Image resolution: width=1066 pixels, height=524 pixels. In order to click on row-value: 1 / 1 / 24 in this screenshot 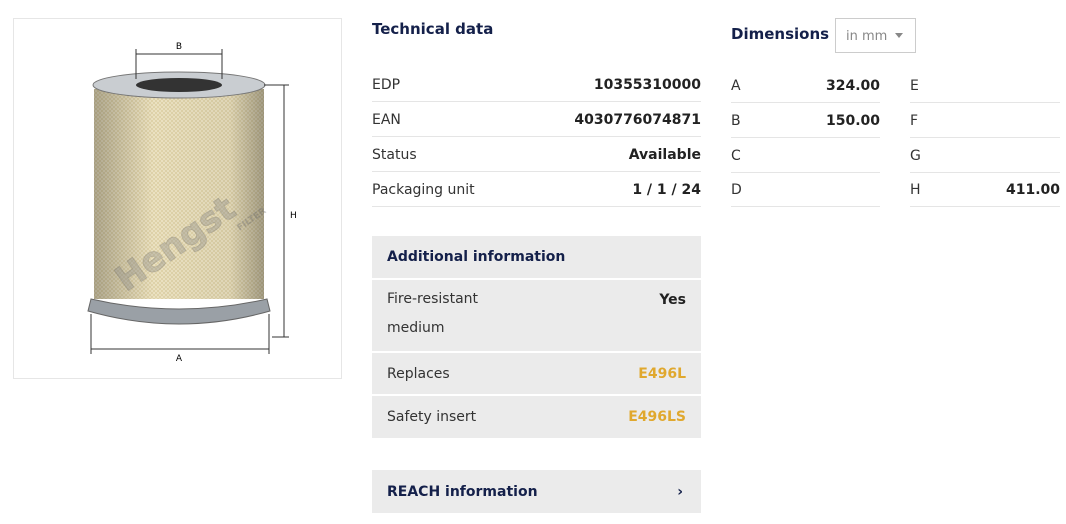, I will do `click(666, 190)`.